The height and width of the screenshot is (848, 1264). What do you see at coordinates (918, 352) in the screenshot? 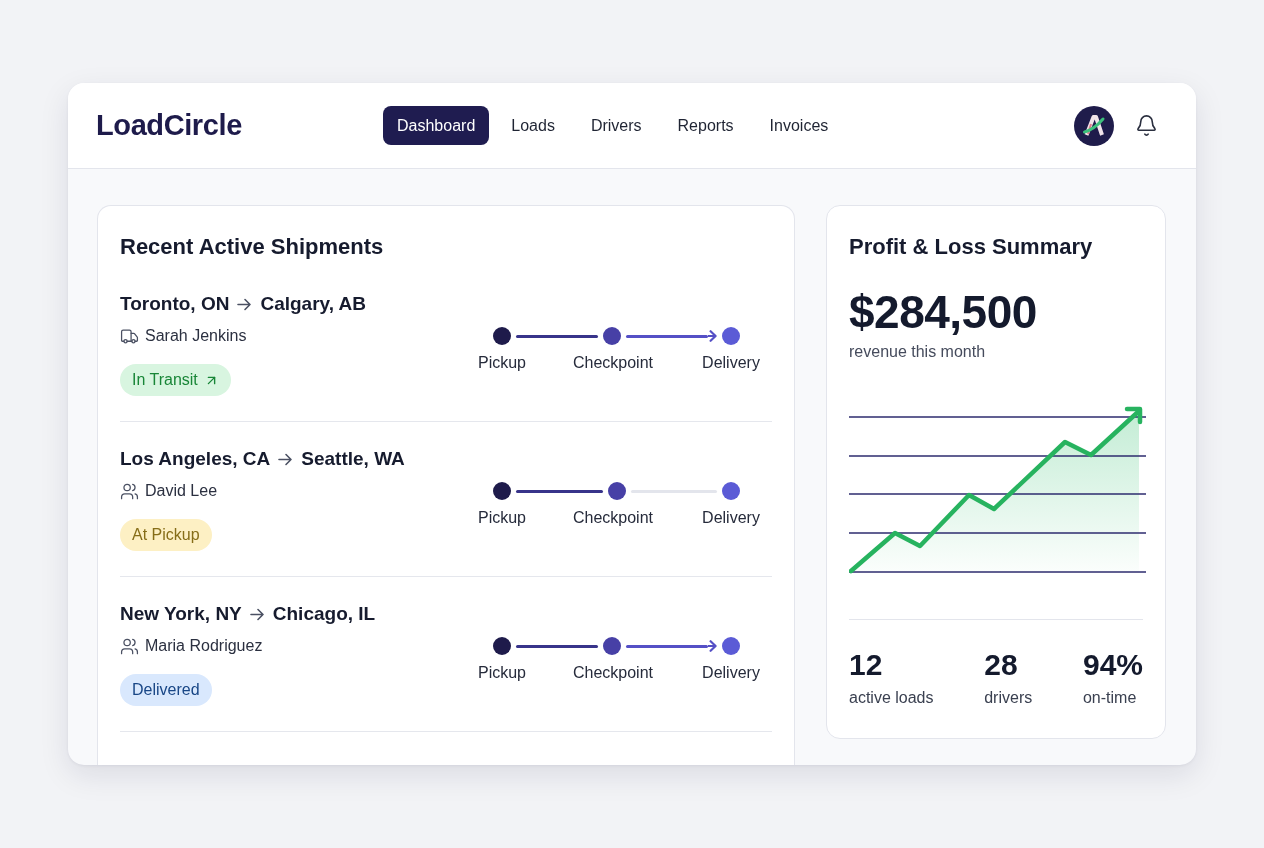
I see `revenue-caption: revenue this month` at bounding box center [918, 352].